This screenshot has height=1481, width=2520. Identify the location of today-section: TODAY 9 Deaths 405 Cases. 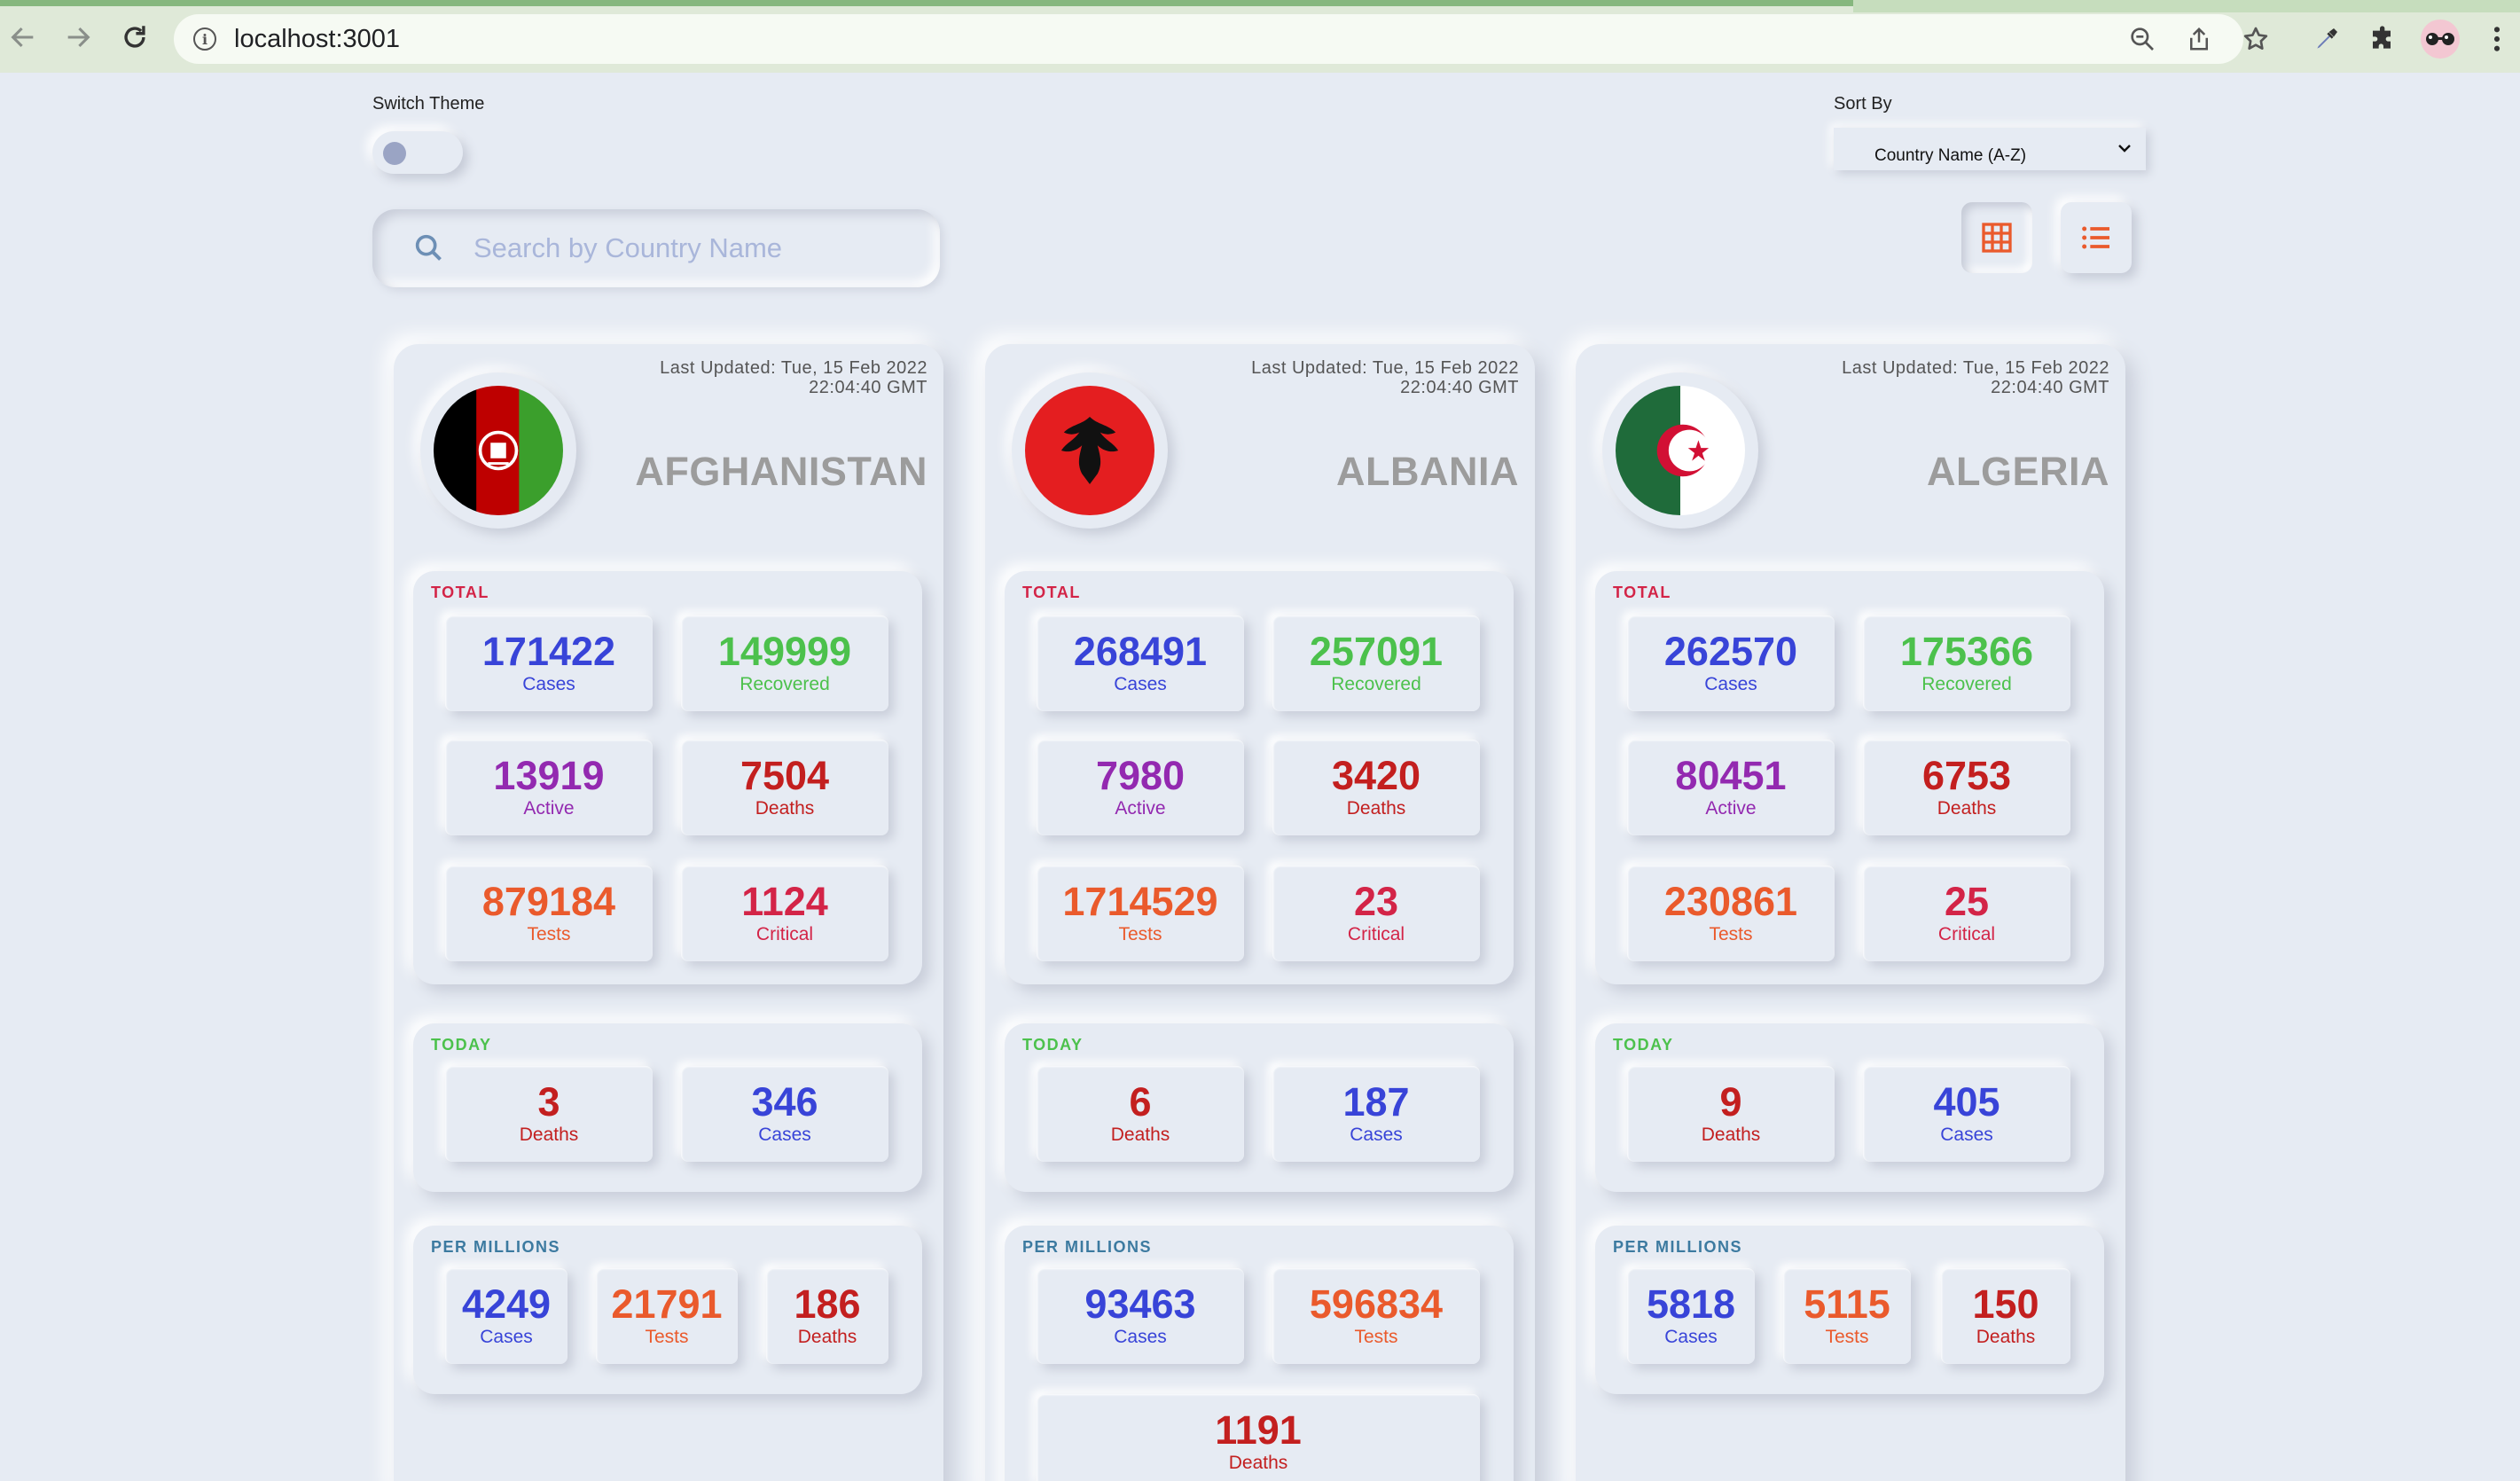
(1849, 1107).